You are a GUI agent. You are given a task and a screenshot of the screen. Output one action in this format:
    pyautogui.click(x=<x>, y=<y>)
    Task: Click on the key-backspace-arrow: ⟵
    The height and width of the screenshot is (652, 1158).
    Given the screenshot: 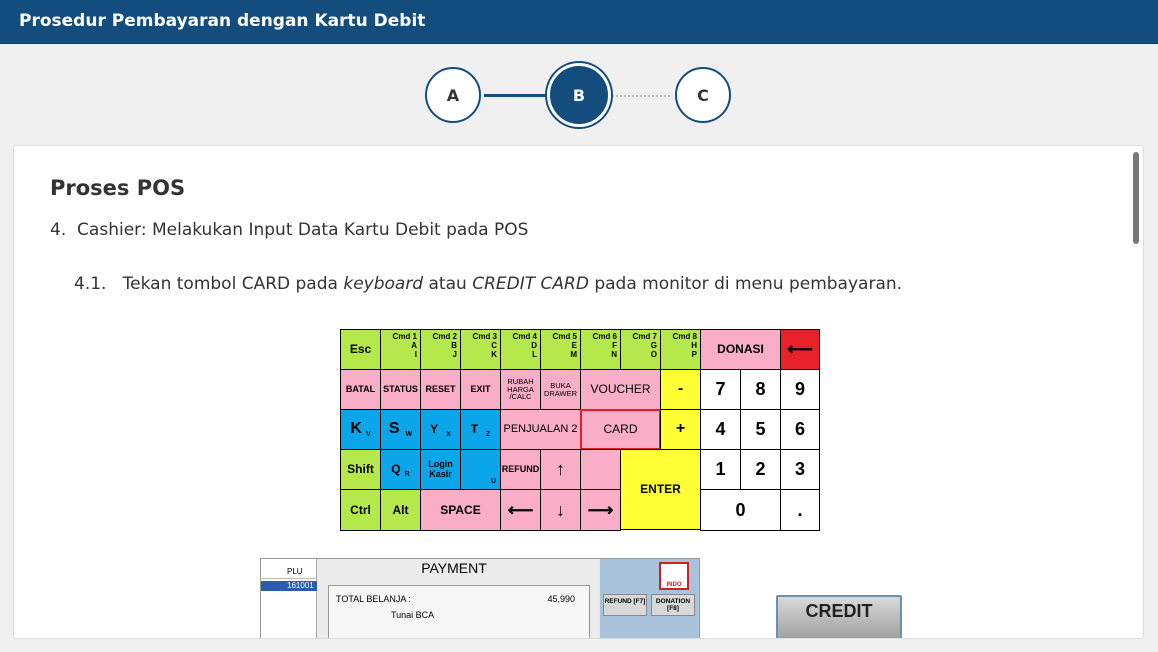 What is the action you would take?
    pyautogui.click(x=800, y=349)
    